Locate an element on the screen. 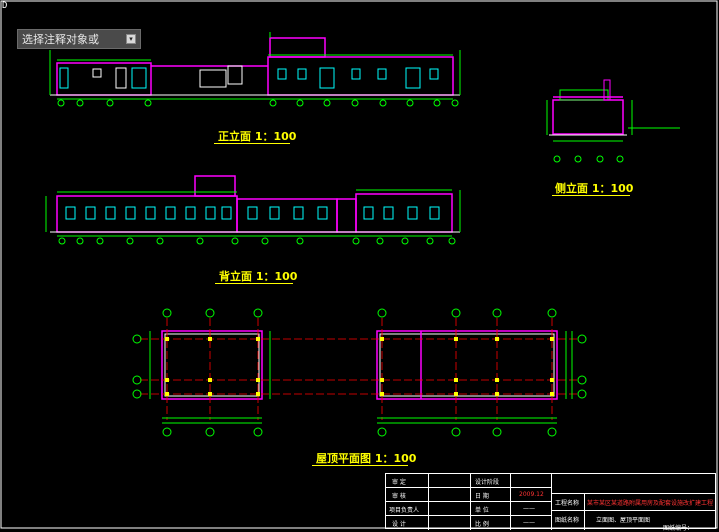  command-prompt: 选择注释对象或 ▾ is located at coordinates (79, 39).